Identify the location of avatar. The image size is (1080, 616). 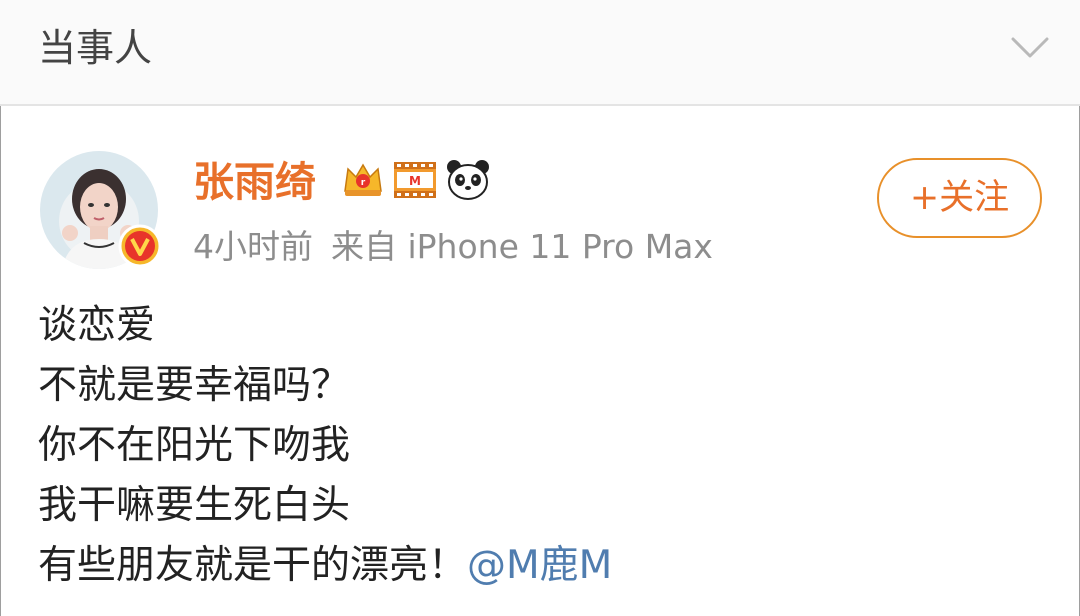
(101, 210).